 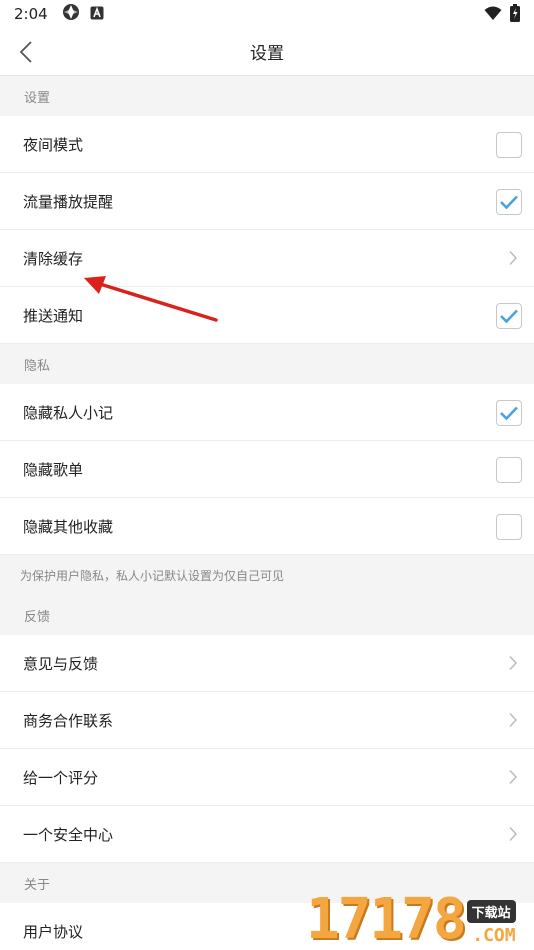 What do you see at coordinates (493, 15) in the screenshot?
I see `wifi-icon` at bounding box center [493, 15].